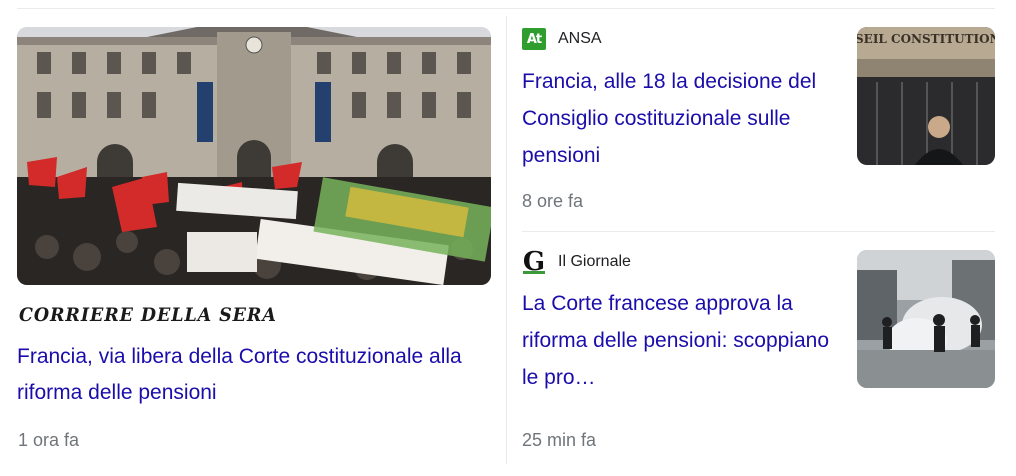 This screenshot has width=1016, height=476. I want to click on source-row: G Il Giornale, so click(576, 262).